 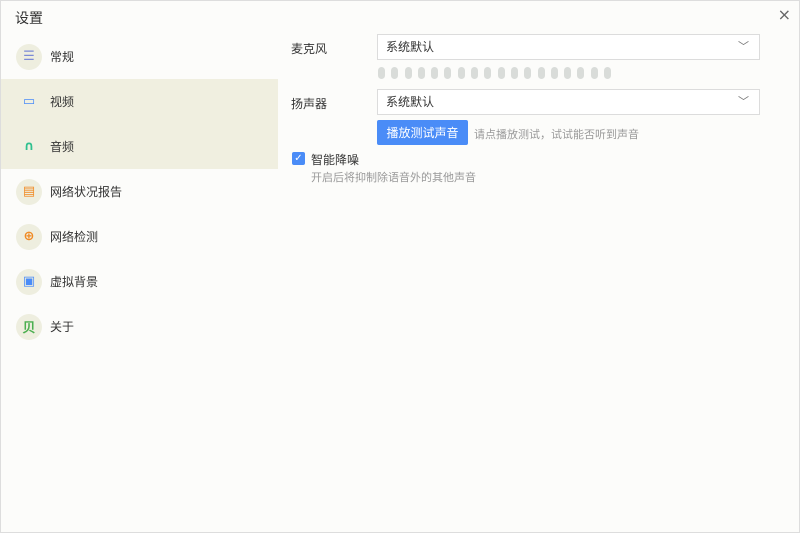 What do you see at coordinates (139, 146) in the screenshot?
I see `sidebar-item-2: ∩ 音频` at bounding box center [139, 146].